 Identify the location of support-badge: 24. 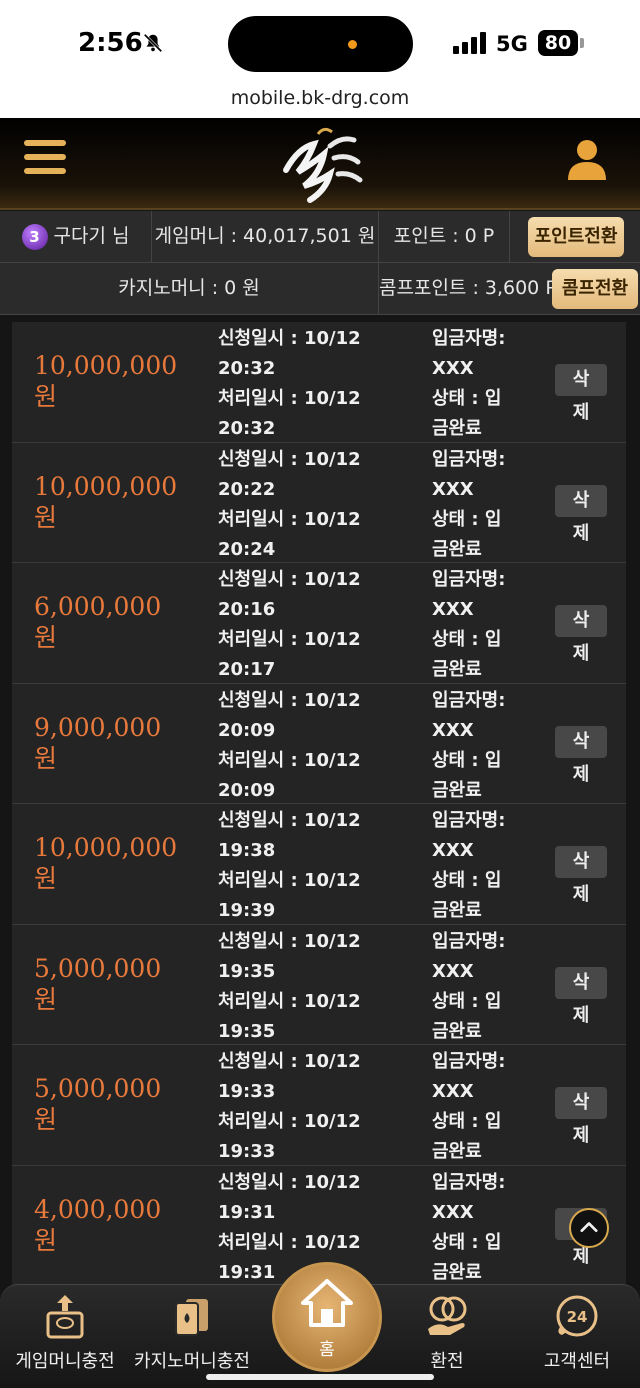
(577, 1317).